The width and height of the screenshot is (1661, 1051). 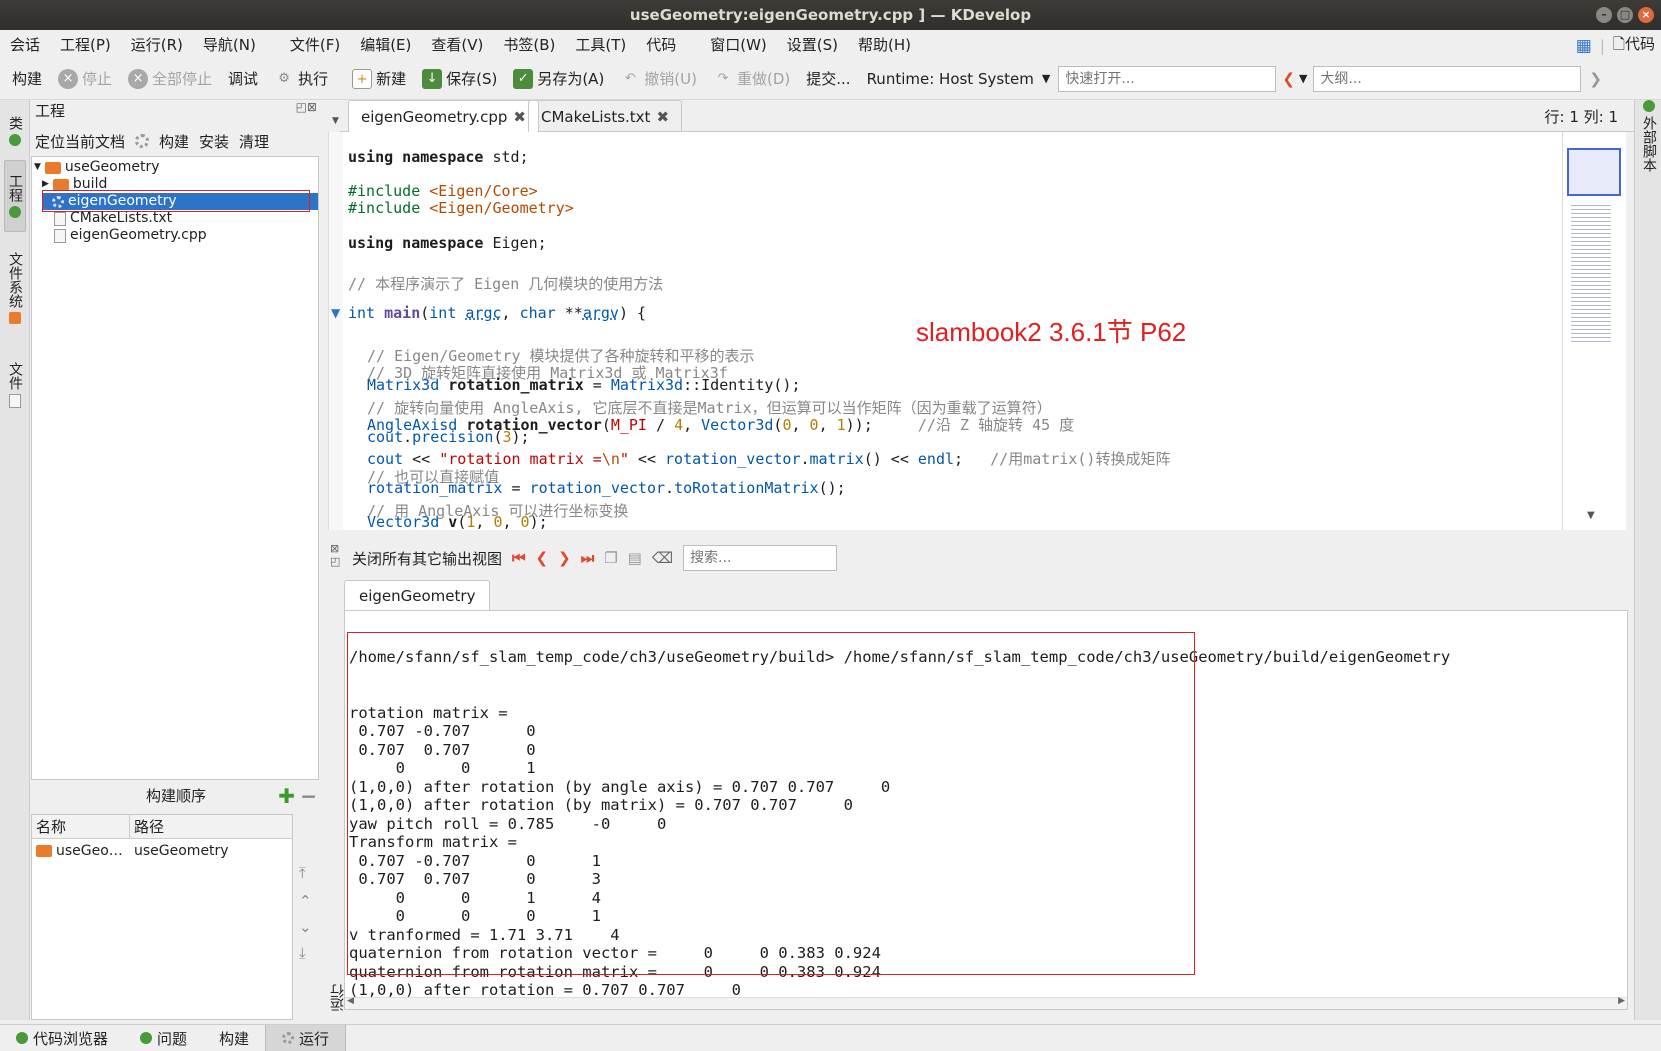 I want to click on move-bottom-icon: ⤓, so click(x=302, y=953).